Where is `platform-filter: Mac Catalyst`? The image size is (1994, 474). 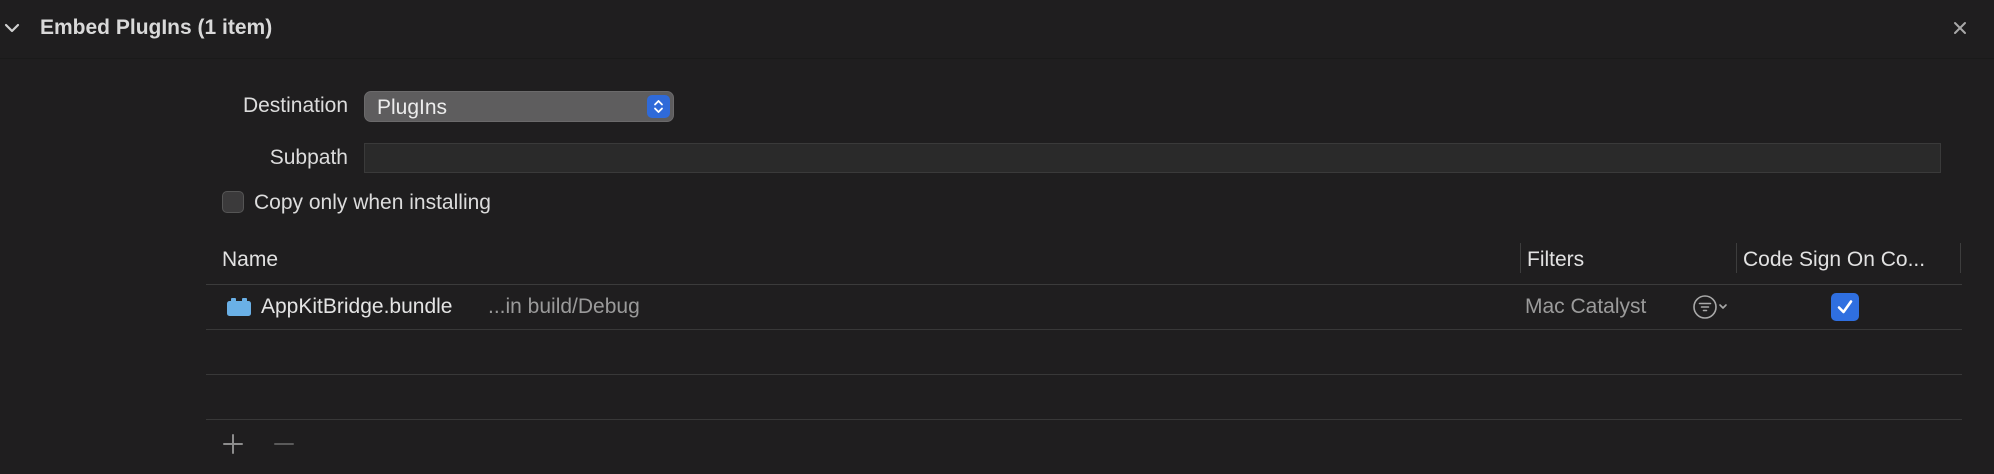 platform-filter: Mac Catalyst is located at coordinates (1586, 306).